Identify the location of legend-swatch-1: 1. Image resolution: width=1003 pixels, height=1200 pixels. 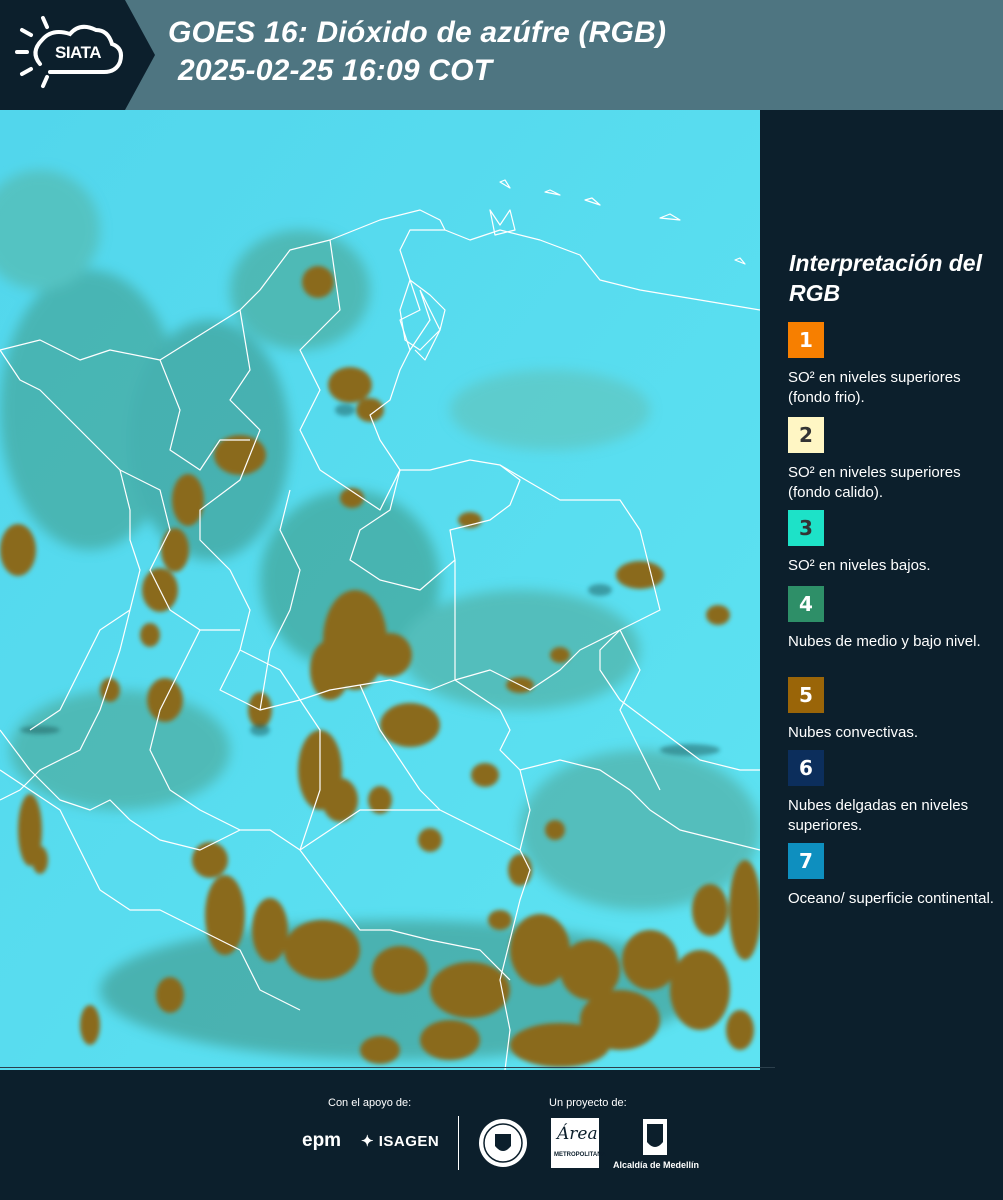
(806, 340).